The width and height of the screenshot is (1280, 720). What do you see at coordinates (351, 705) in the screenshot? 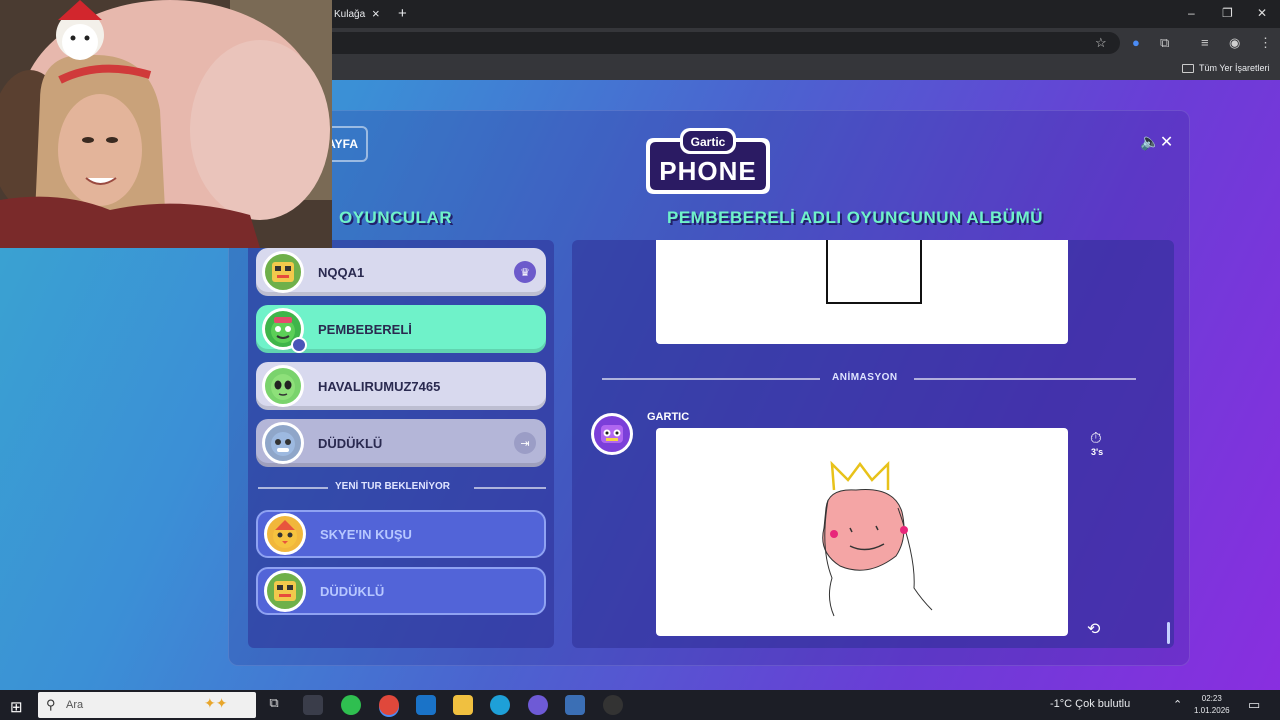
I see `whatsapp-app-icon` at bounding box center [351, 705].